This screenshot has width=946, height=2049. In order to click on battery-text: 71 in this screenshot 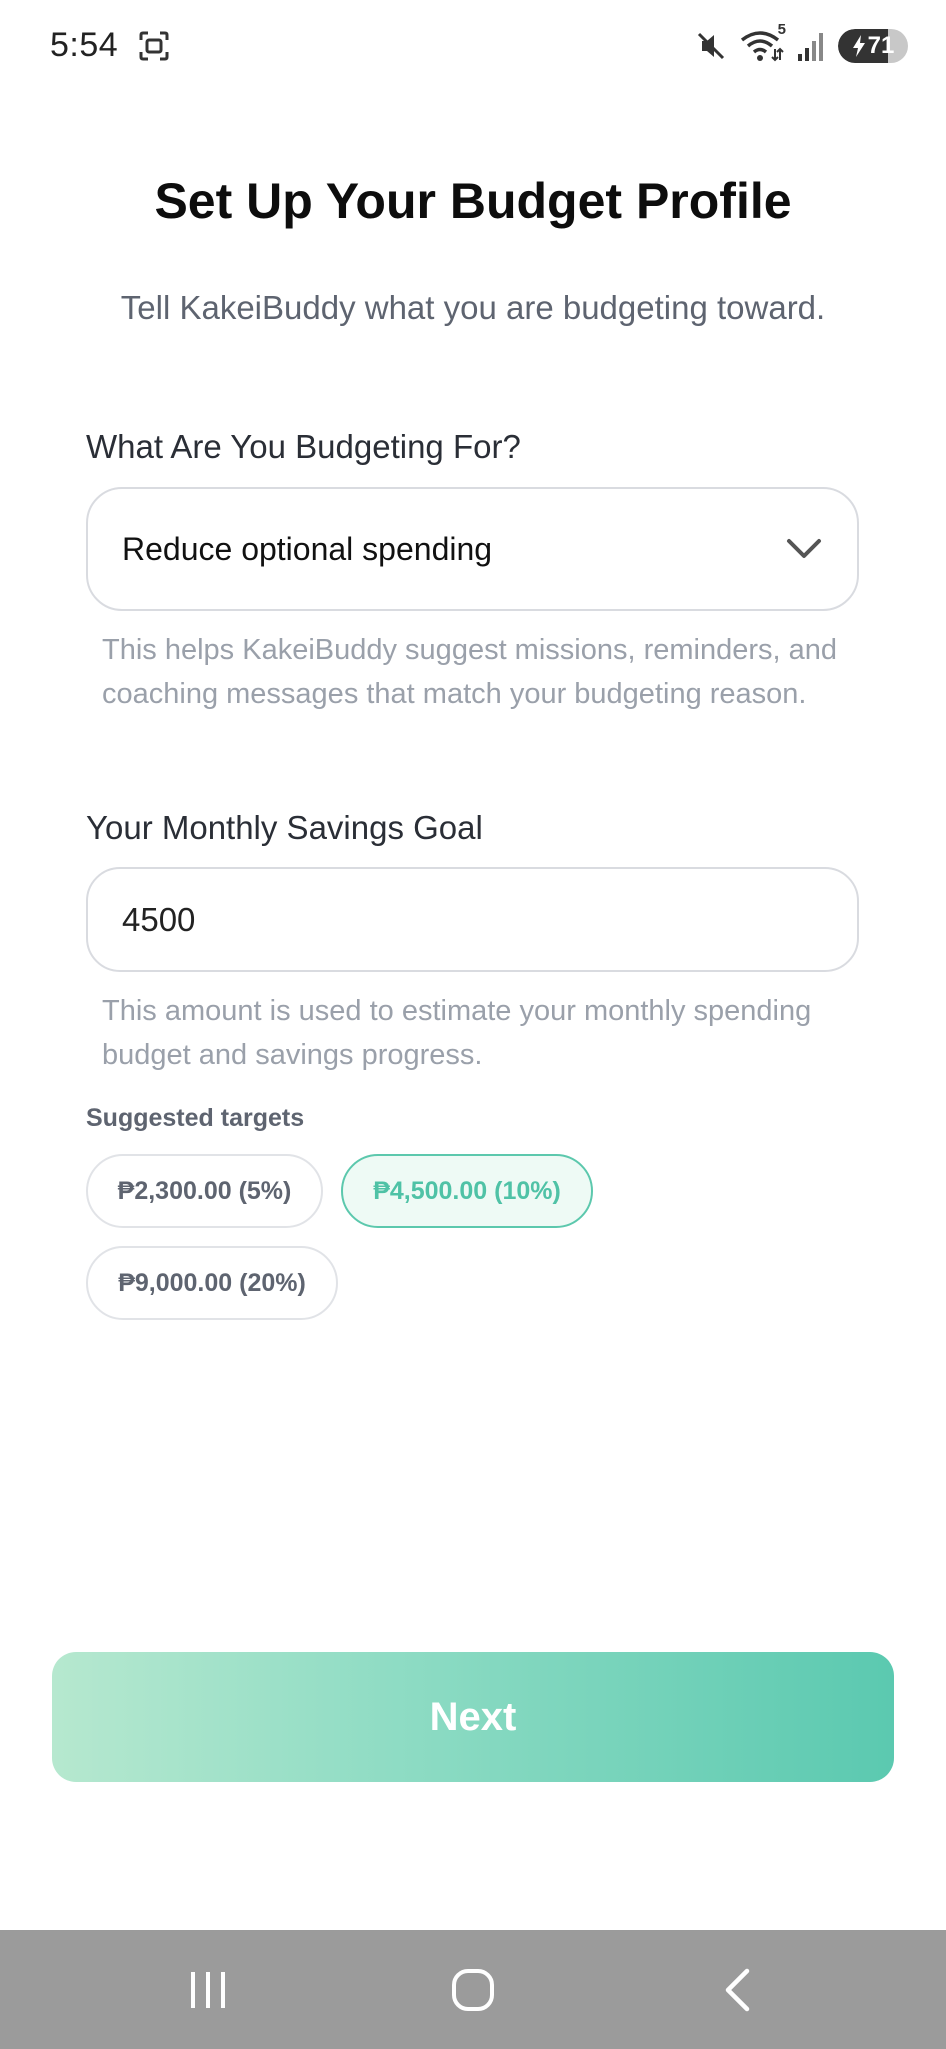, I will do `click(873, 46)`.